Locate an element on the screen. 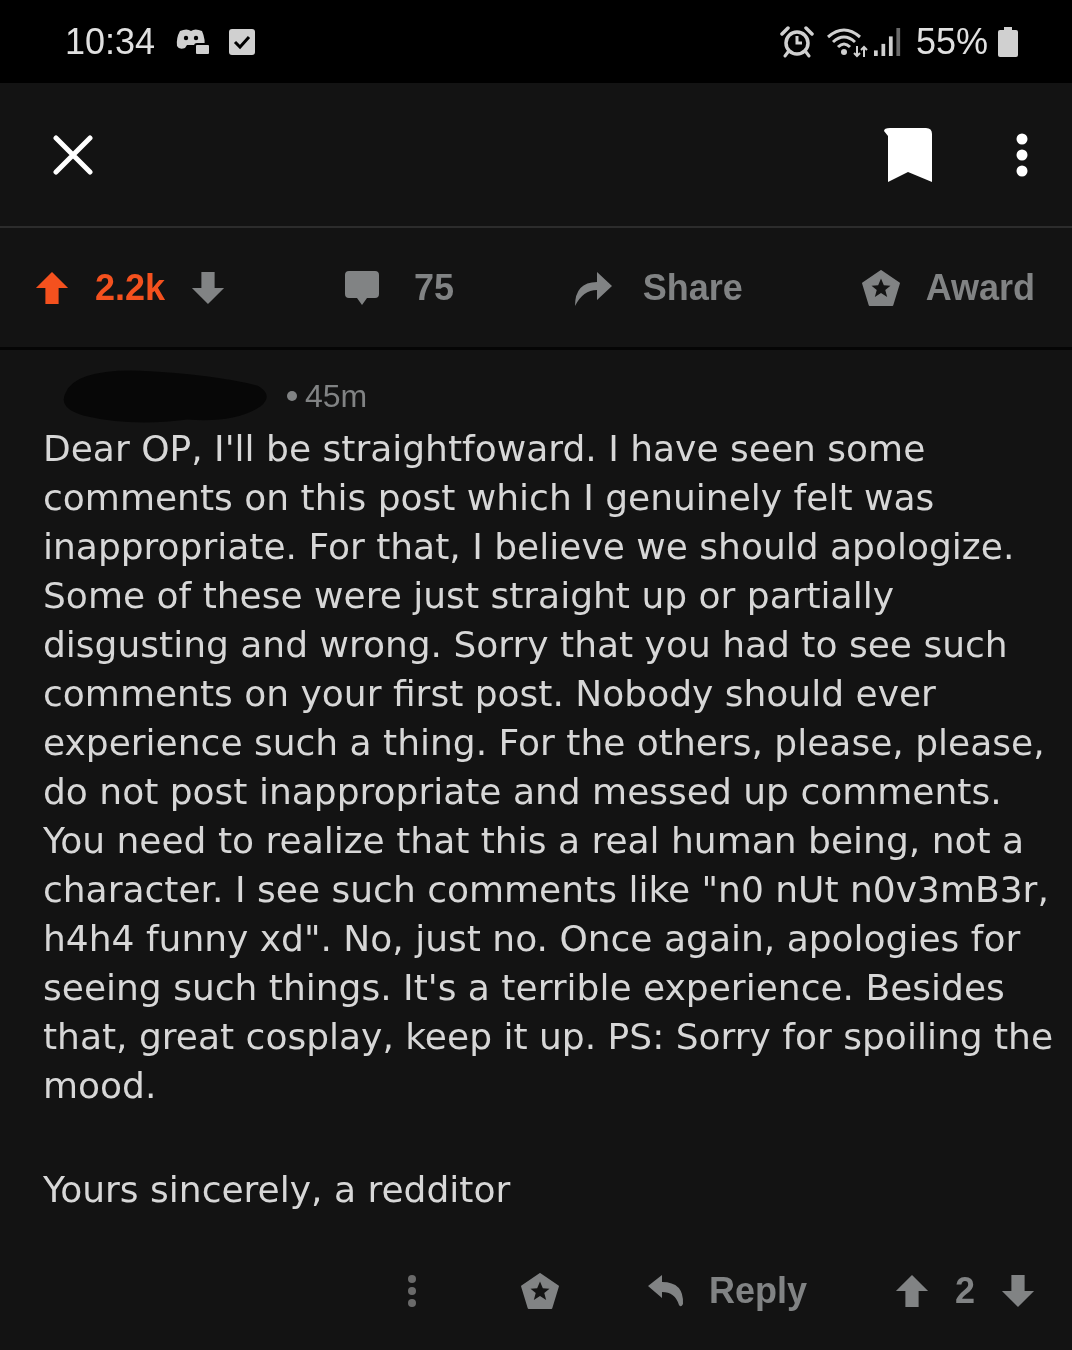  reply-arrow-icon is located at coordinates (665, 1291).